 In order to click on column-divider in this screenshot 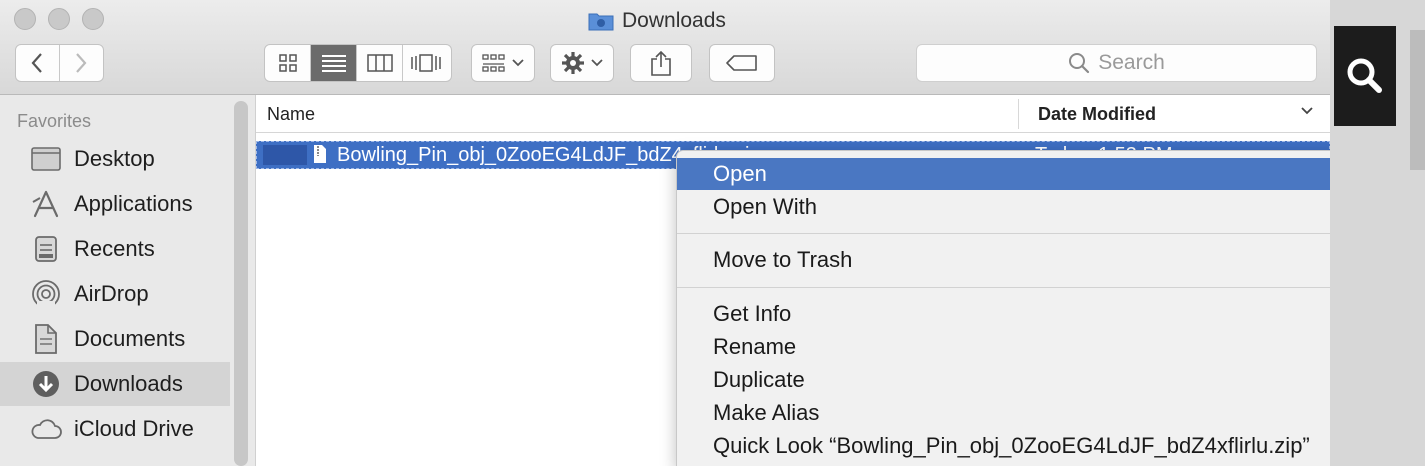, I will do `click(1018, 114)`.